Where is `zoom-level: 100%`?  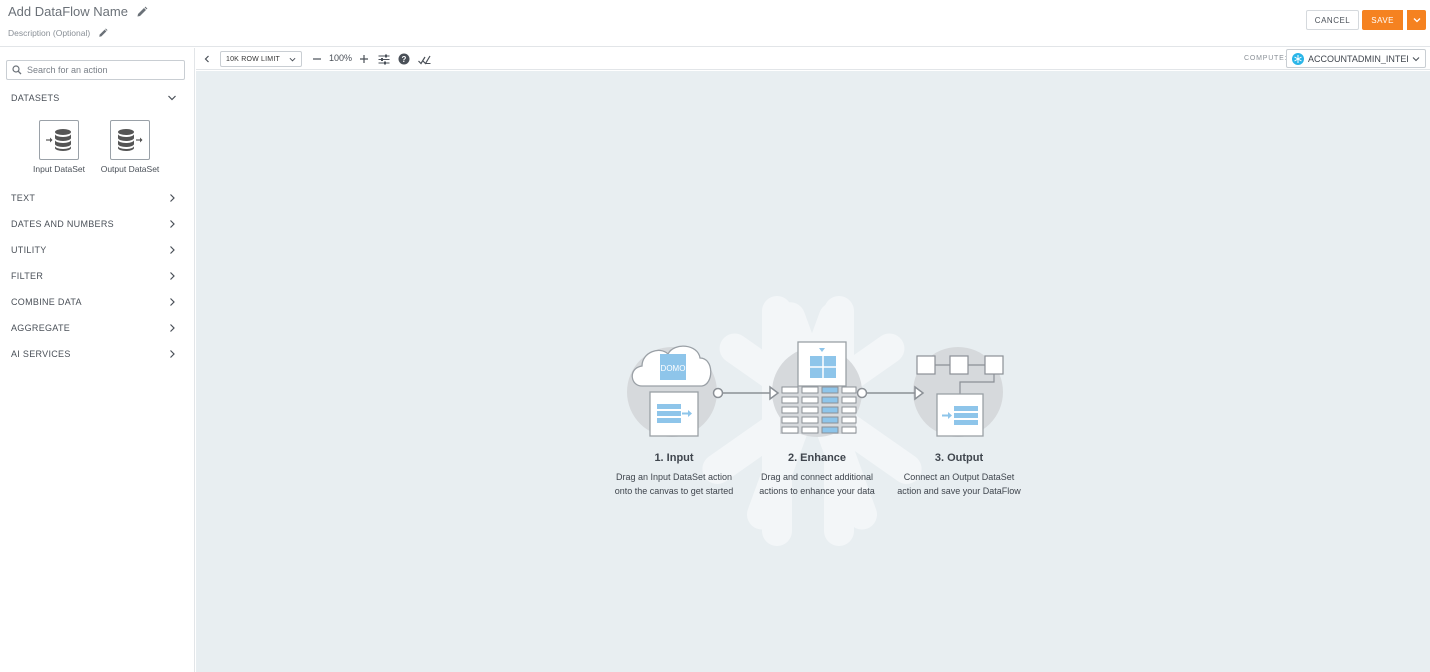
zoom-level: 100% is located at coordinates (341, 58).